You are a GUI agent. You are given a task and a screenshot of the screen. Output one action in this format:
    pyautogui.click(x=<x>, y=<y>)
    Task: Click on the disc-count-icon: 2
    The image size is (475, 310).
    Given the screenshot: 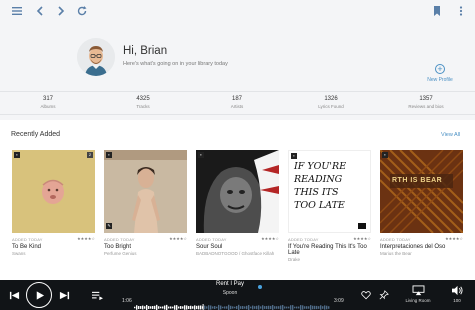 What is the action you would take?
    pyautogui.click(x=90, y=155)
    